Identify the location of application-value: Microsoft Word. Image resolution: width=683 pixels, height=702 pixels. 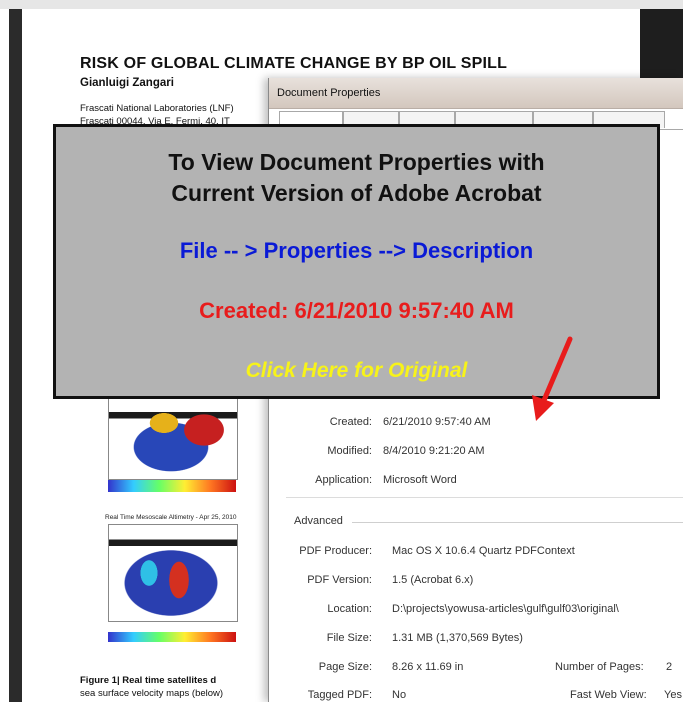
(420, 480).